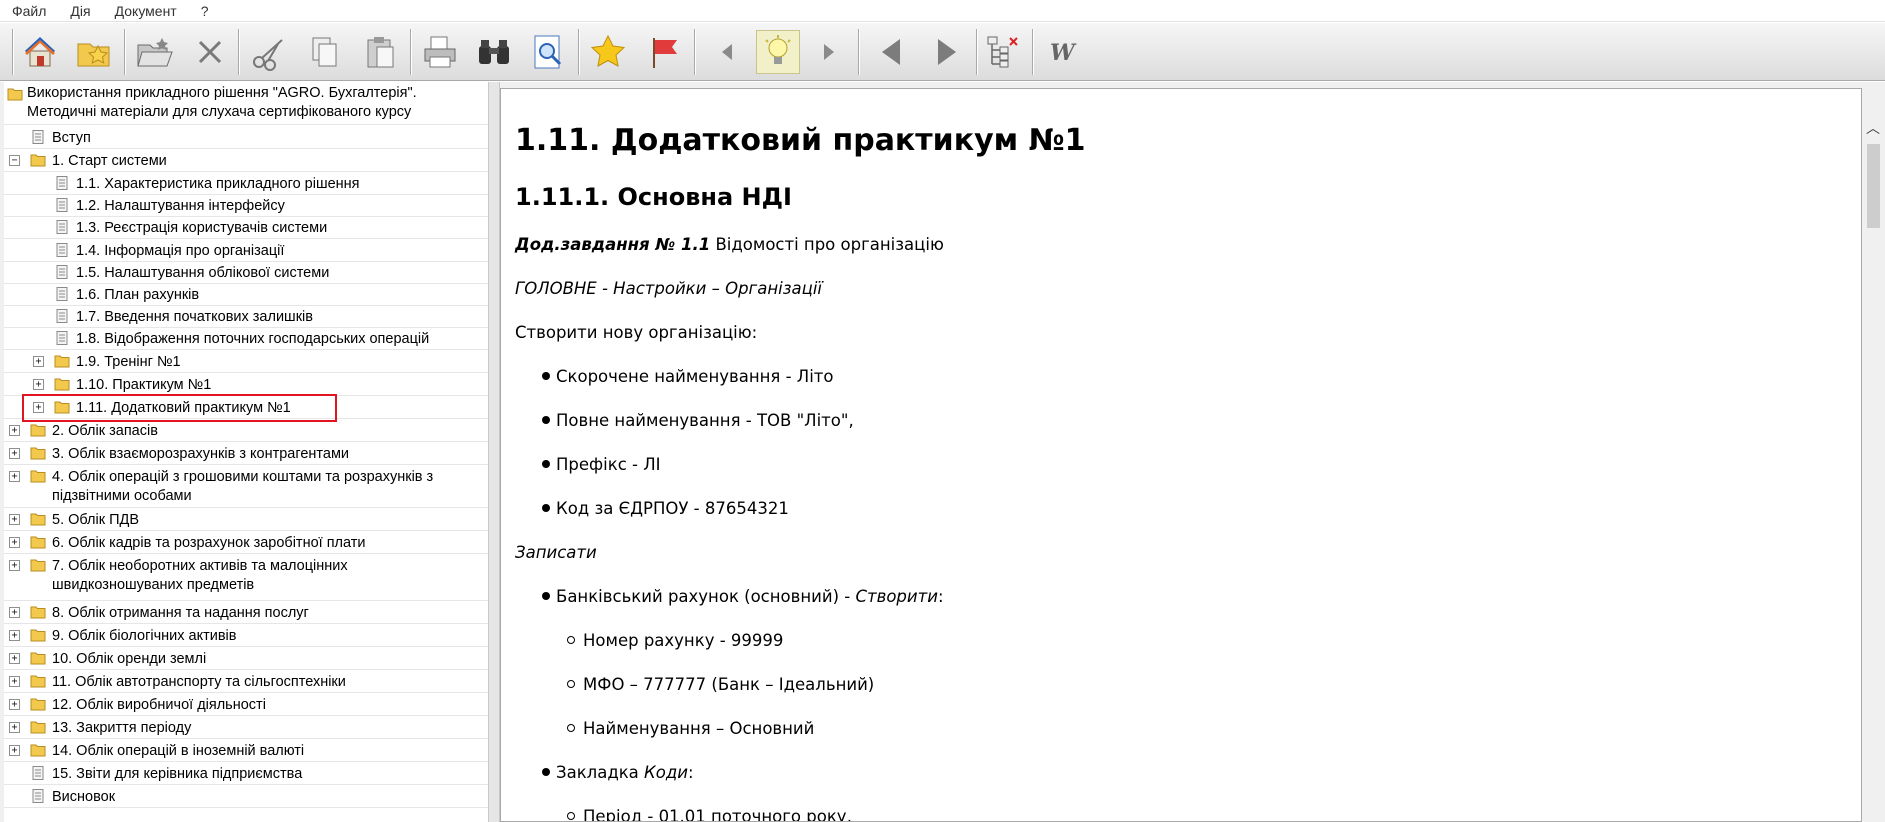  I want to click on tree-item-label: Висновок, so click(84, 797).